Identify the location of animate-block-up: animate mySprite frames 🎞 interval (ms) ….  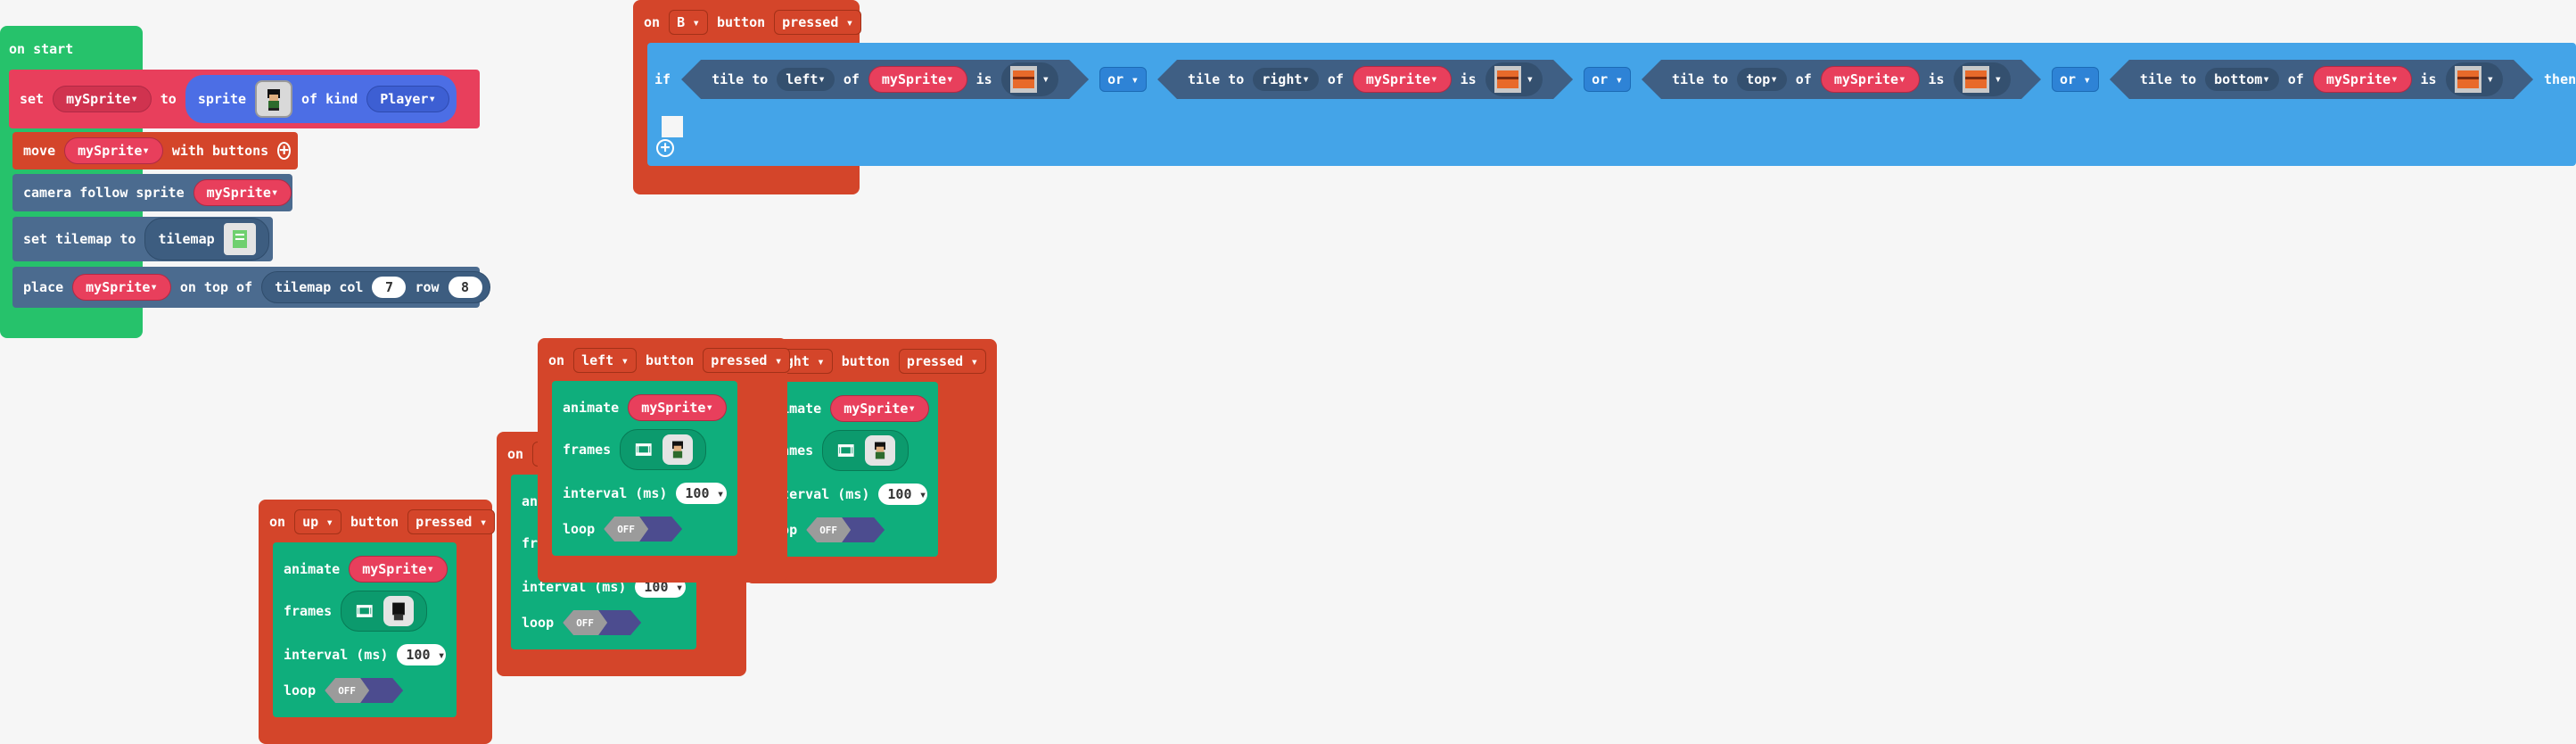
(365, 629).